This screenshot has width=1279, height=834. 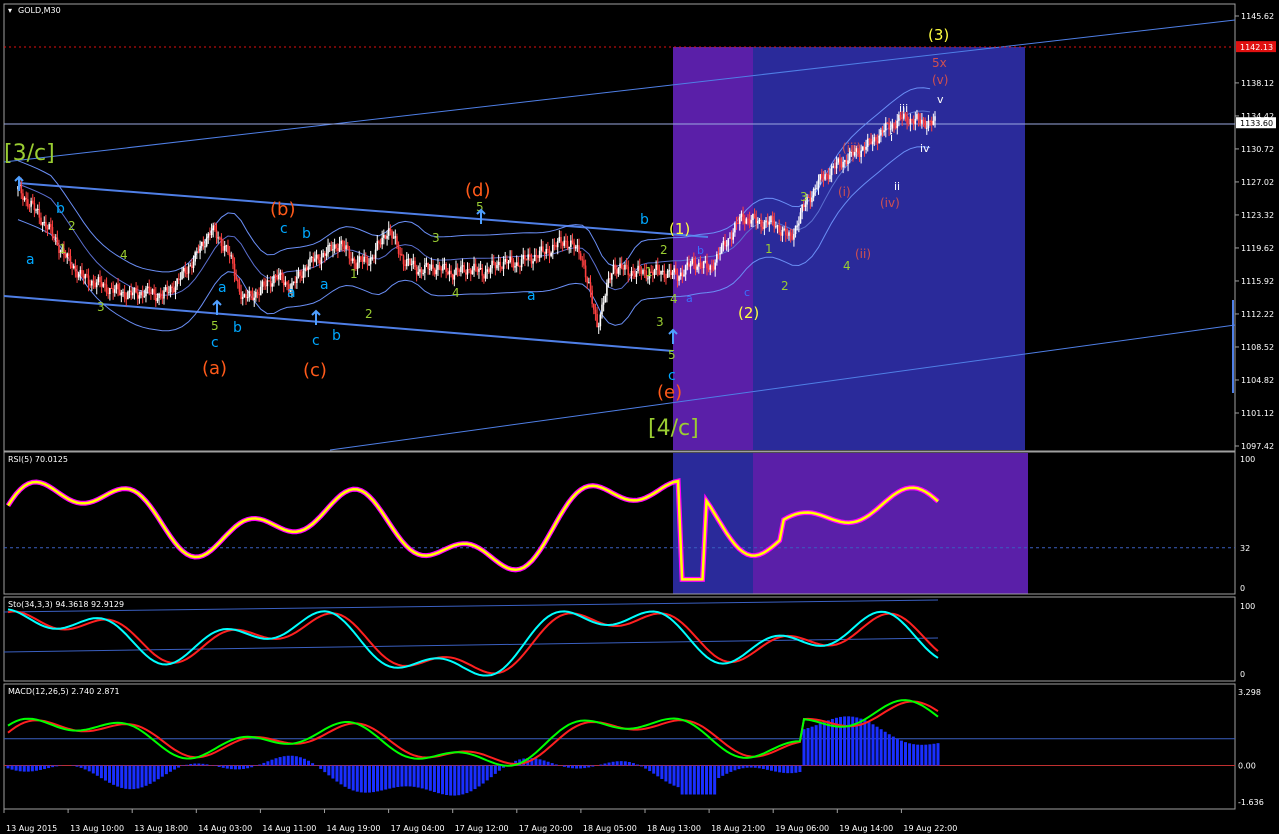 I want to click on symbol-title: GOLD,M30, so click(x=39, y=10).